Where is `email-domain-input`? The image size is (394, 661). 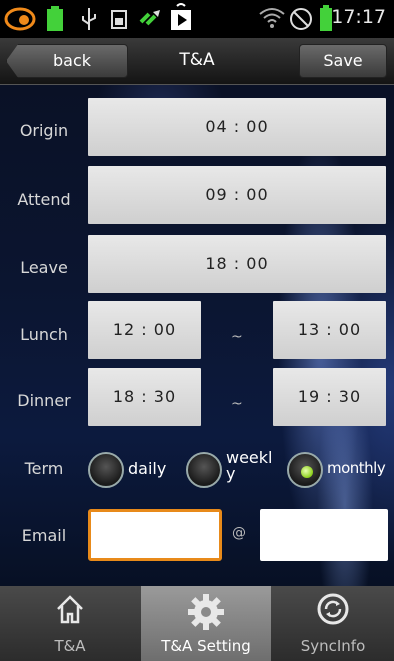 email-domain-input is located at coordinates (324, 535).